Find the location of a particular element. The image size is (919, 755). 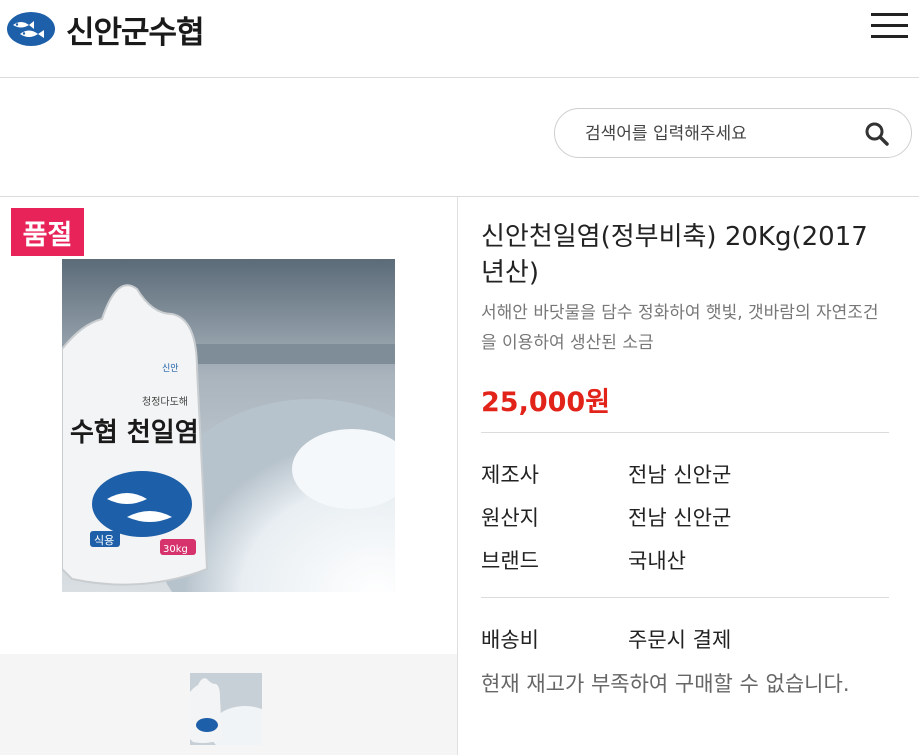

fish-logo-icon is located at coordinates (31, 29).